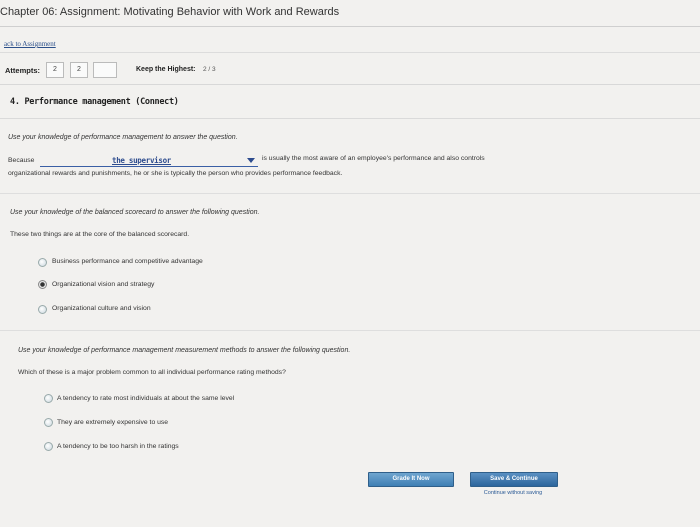 This screenshot has width=700, height=527. I want to click on grade-it-now-button: Grade It Now, so click(411, 479).